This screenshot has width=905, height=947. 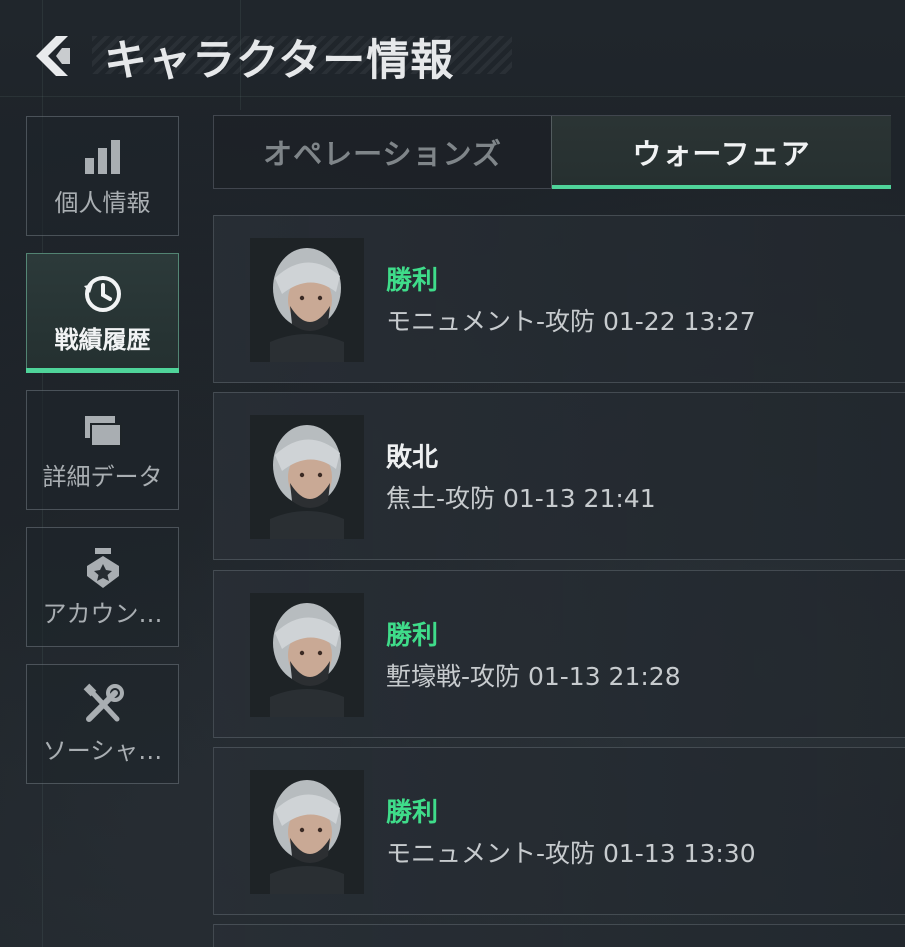 I want to click on sidebar-item-label: 詳細データ, so click(x=102, y=476).